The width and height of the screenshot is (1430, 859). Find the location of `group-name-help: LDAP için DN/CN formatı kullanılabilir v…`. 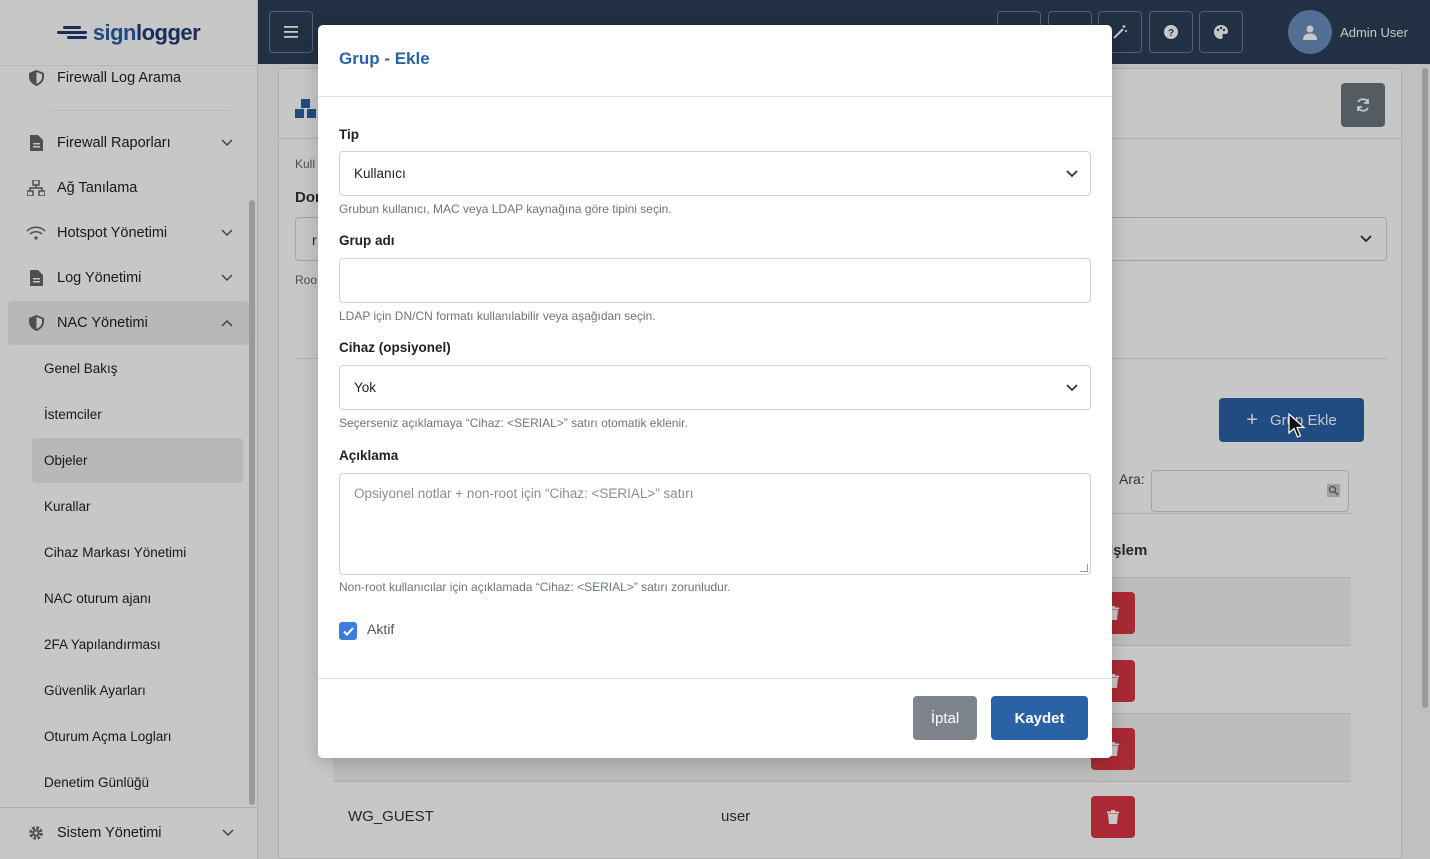

group-name-help: LDAP için DN/CN formatı kullanılabilir v… is located at coordinates (497, 316).